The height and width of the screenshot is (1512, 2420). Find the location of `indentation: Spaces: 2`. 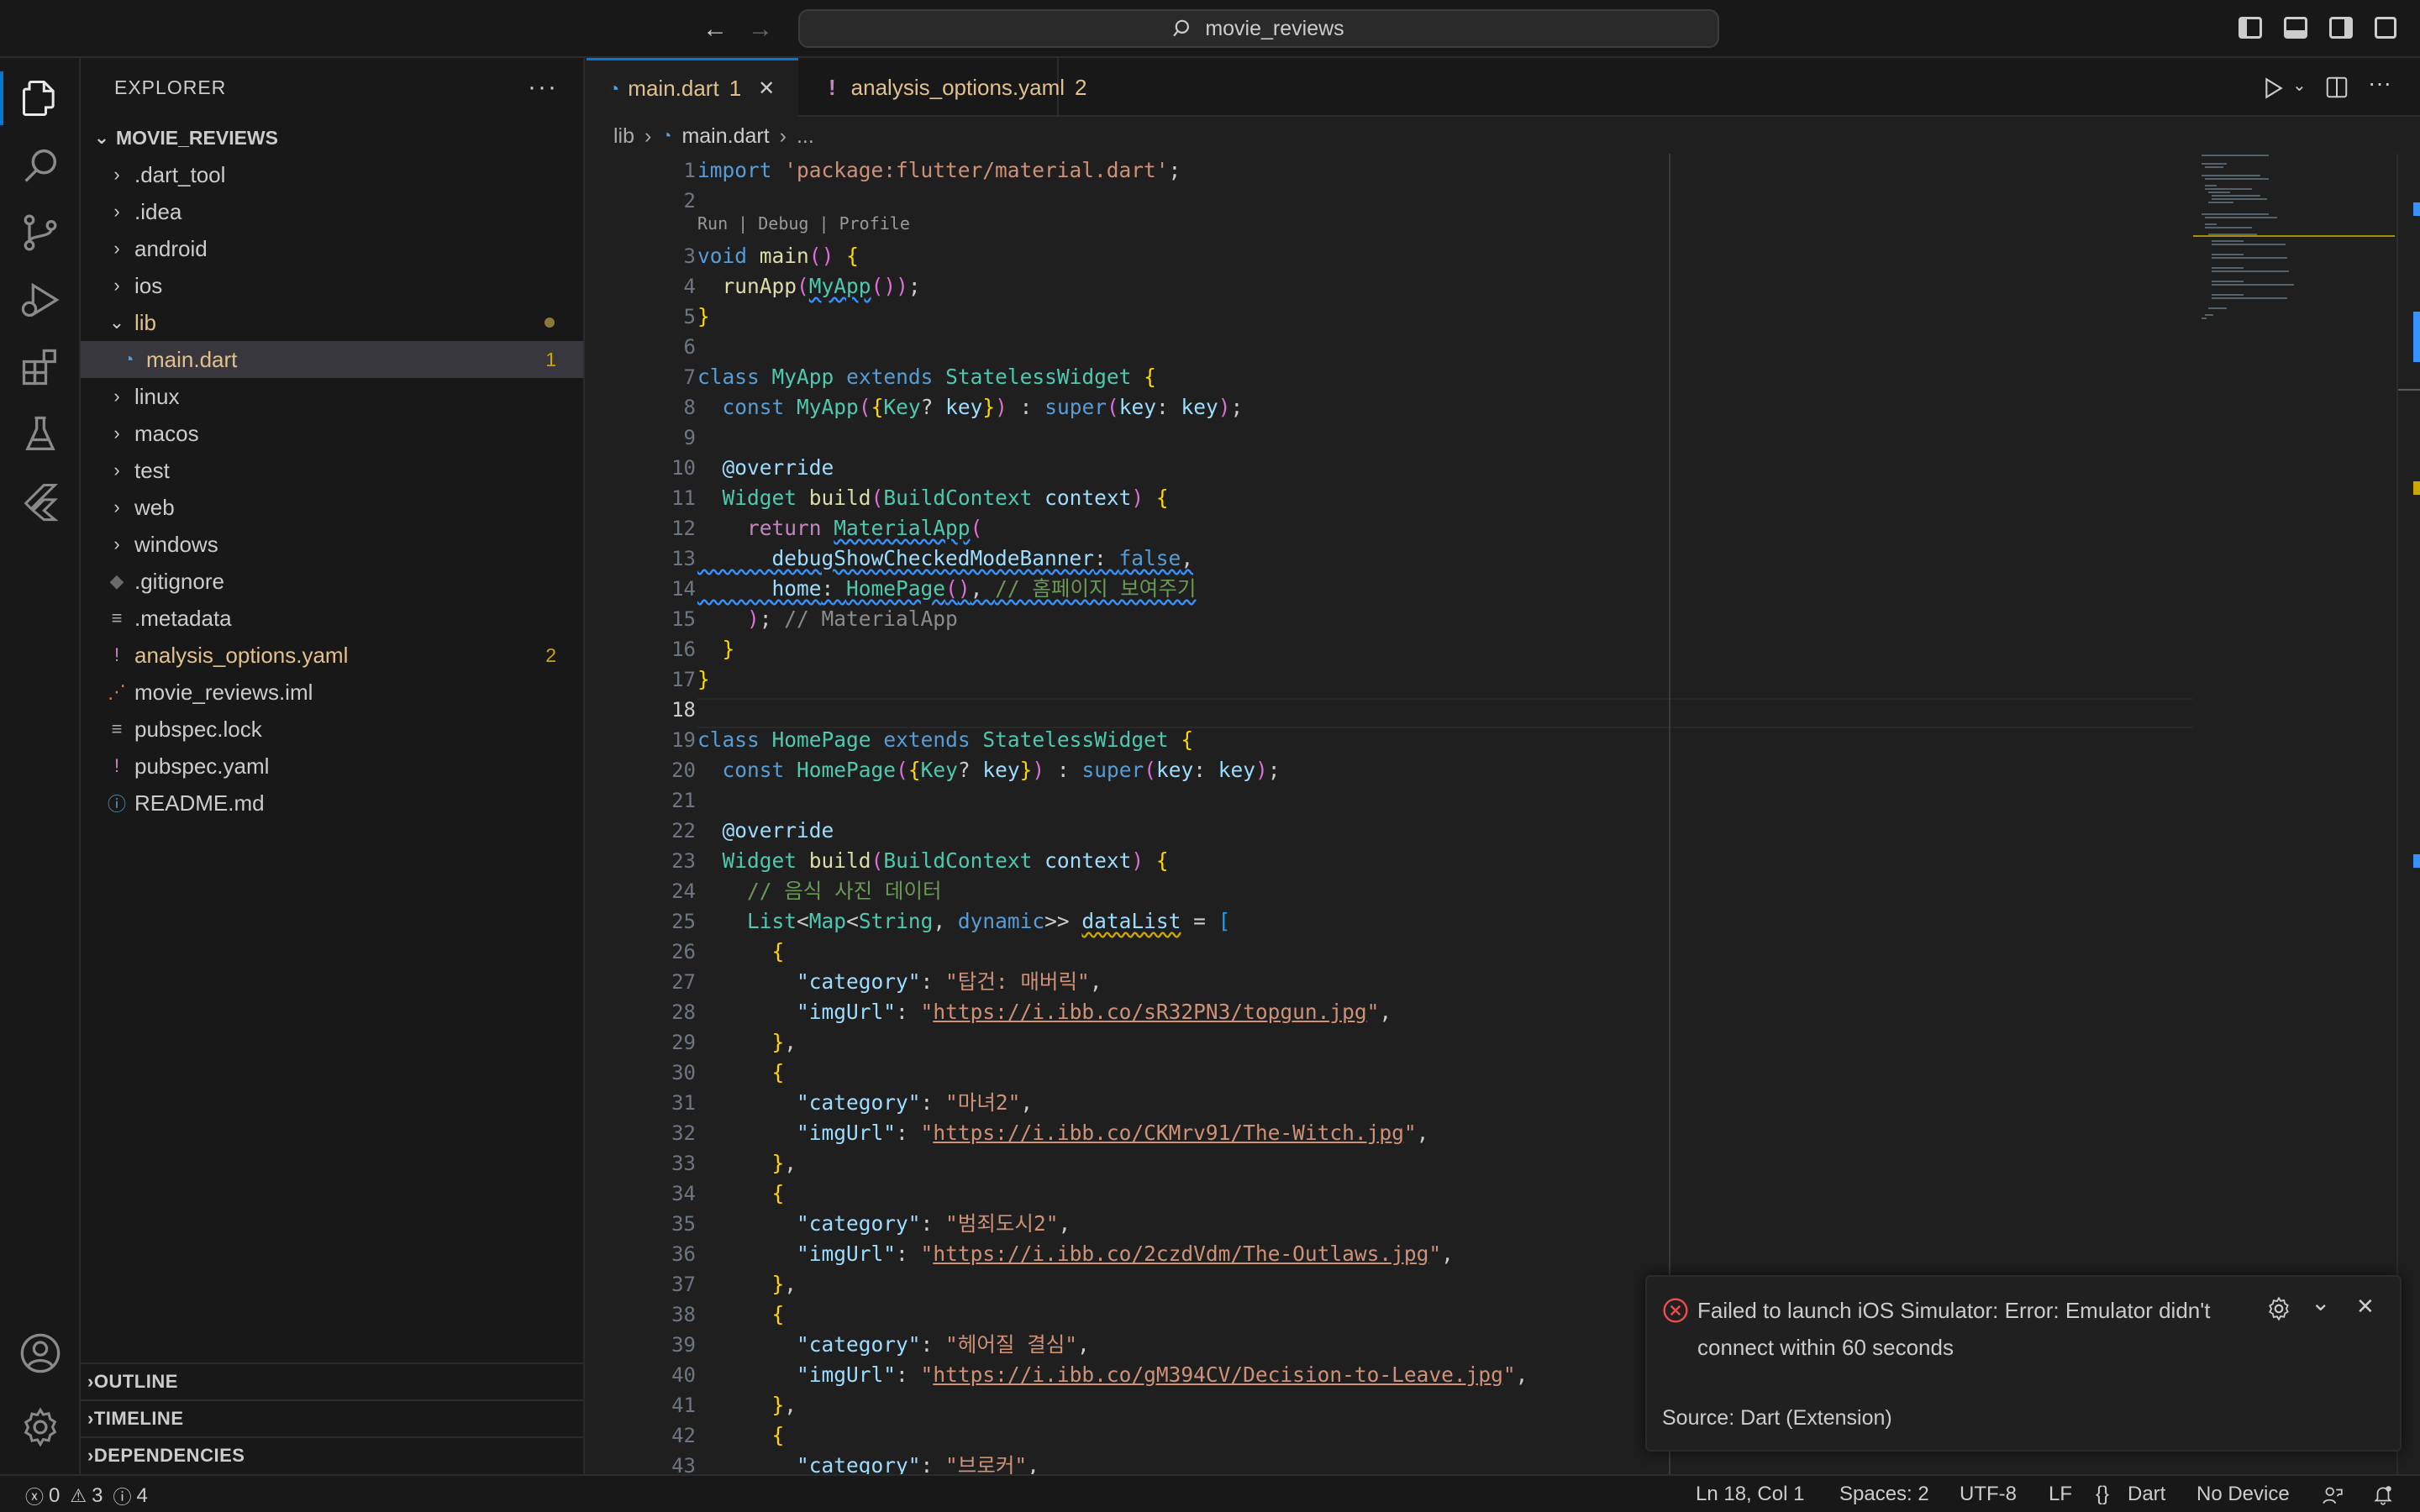

indentation: Spaces: 2 is located at coordinates (1884, 1494).